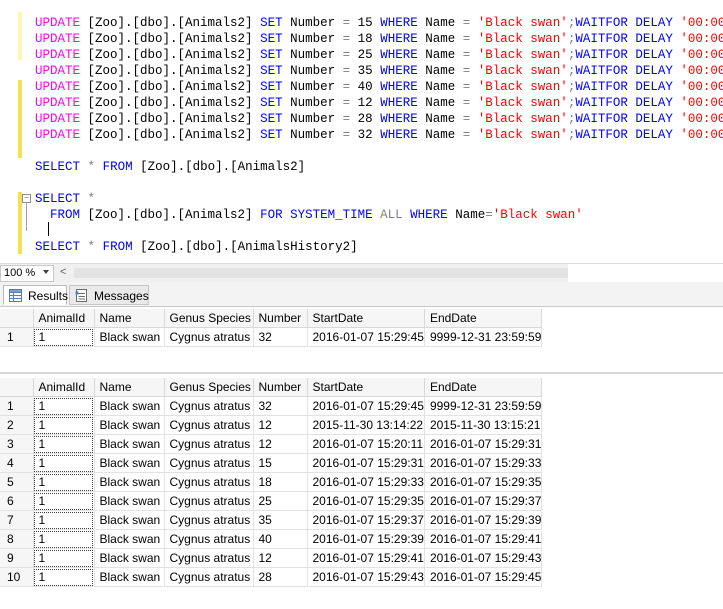  I want to click on row-number: 6, so click(17, 501).